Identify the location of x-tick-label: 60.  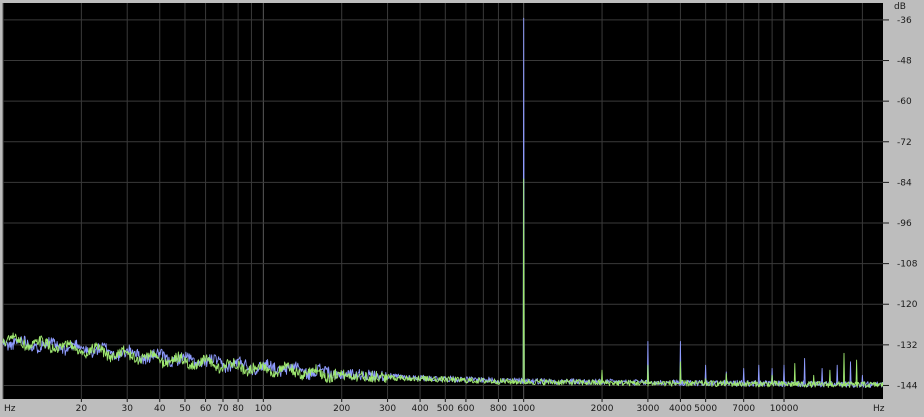
(206, 409).